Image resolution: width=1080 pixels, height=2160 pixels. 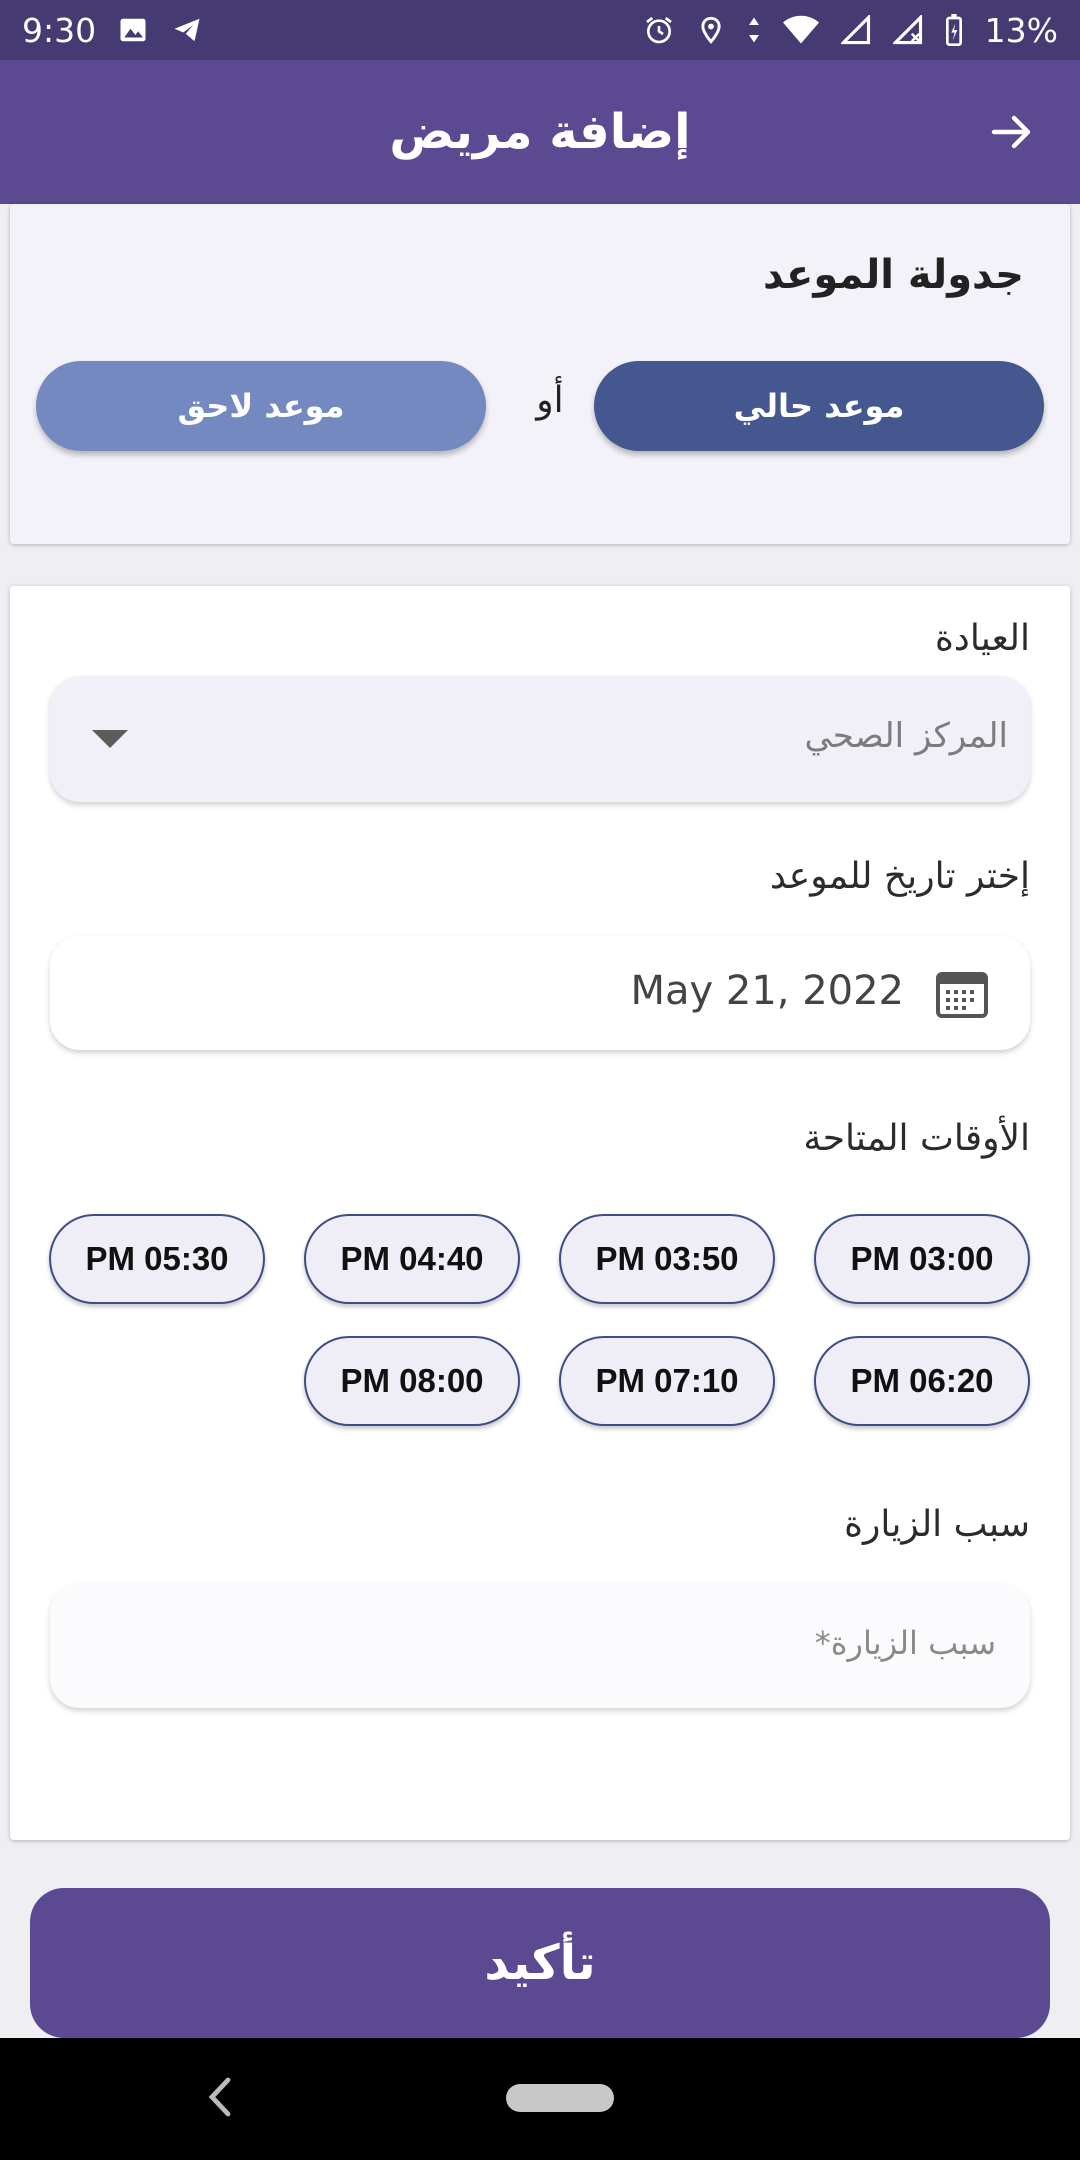 I want to click on system-nav-bar, so click(x=540, y=2099).